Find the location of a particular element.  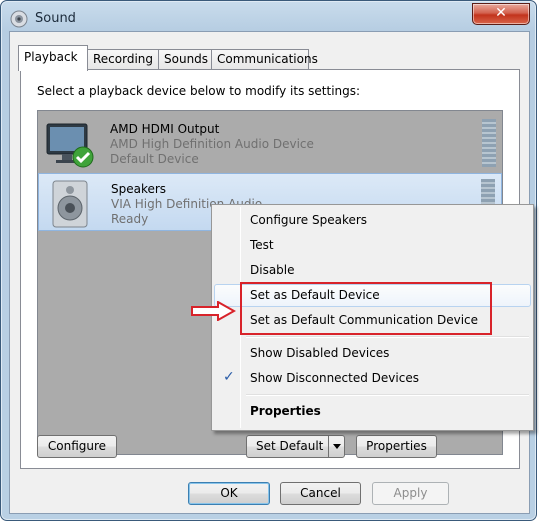

close-icon: ✕ is located at coordinates (501, 13).